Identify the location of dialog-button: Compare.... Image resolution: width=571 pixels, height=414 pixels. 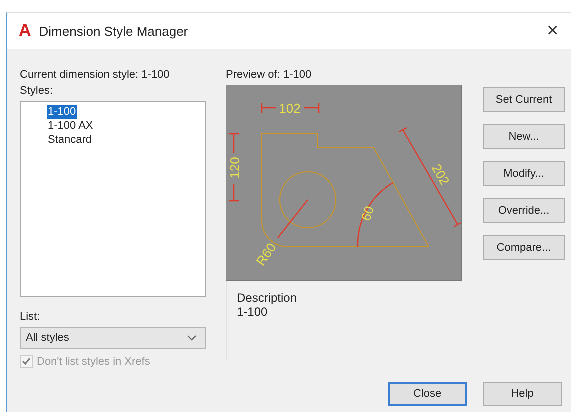
(524, 247).